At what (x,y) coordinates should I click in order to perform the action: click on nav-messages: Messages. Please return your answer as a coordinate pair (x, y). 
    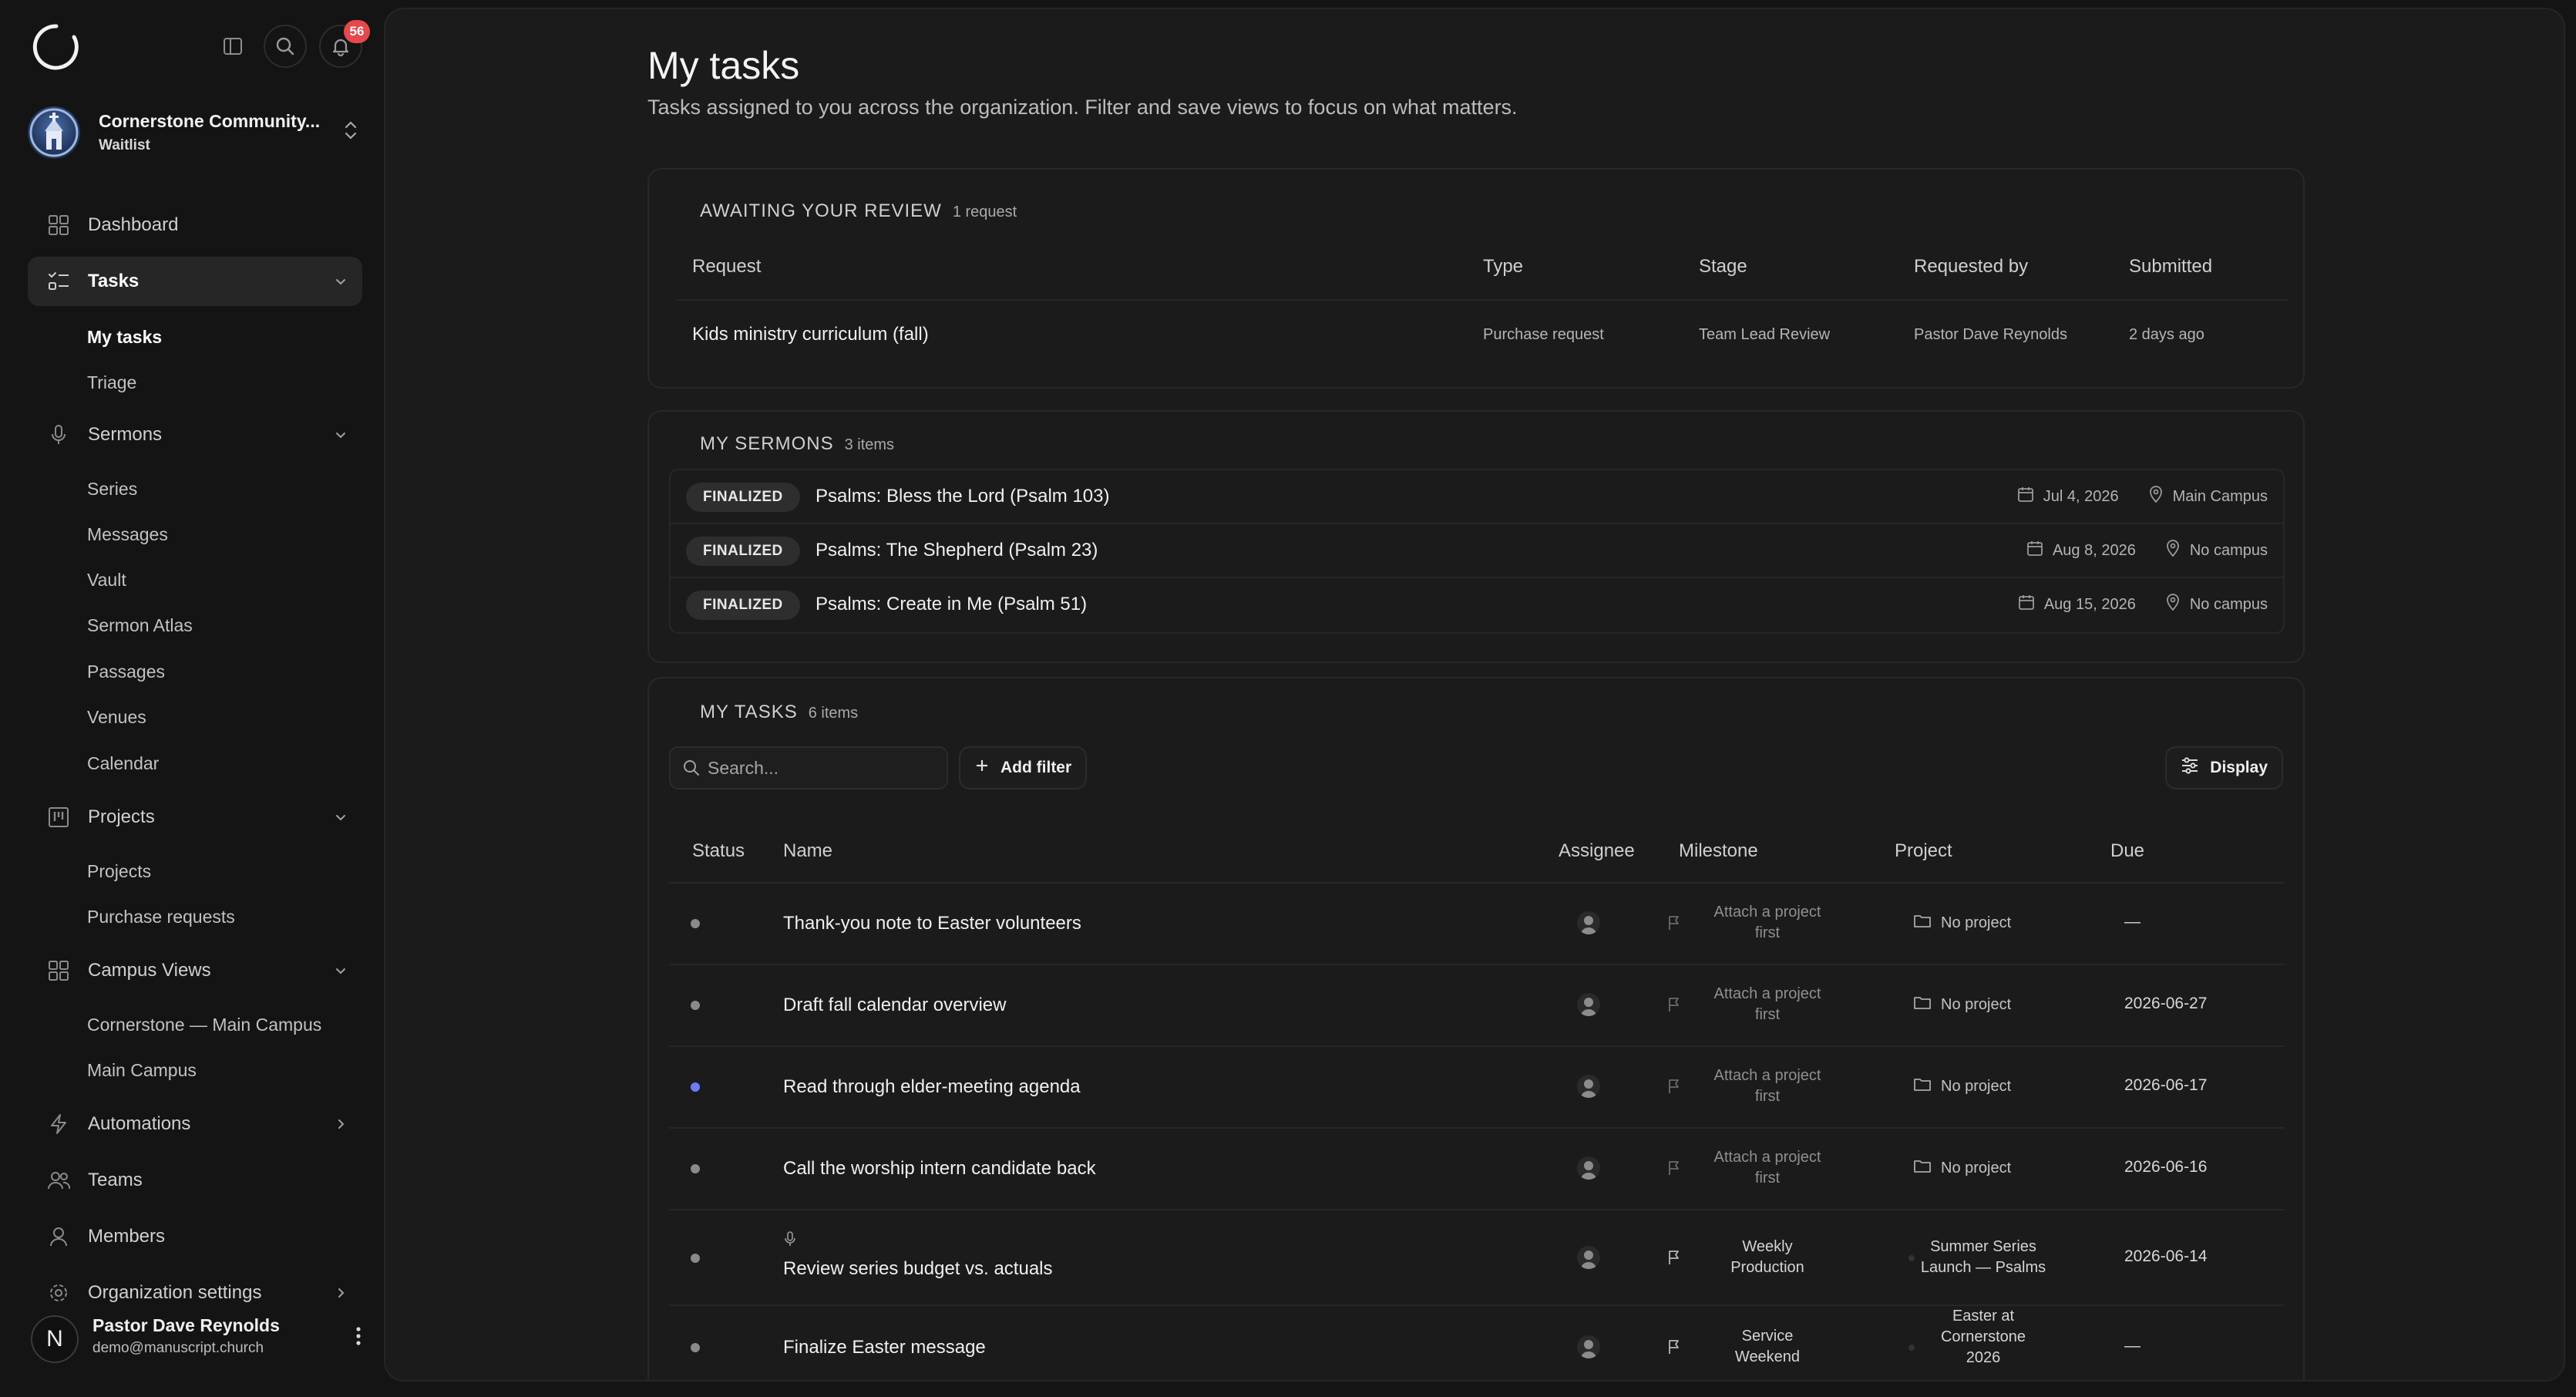
    Looking at the image, I should click on (127, 535).